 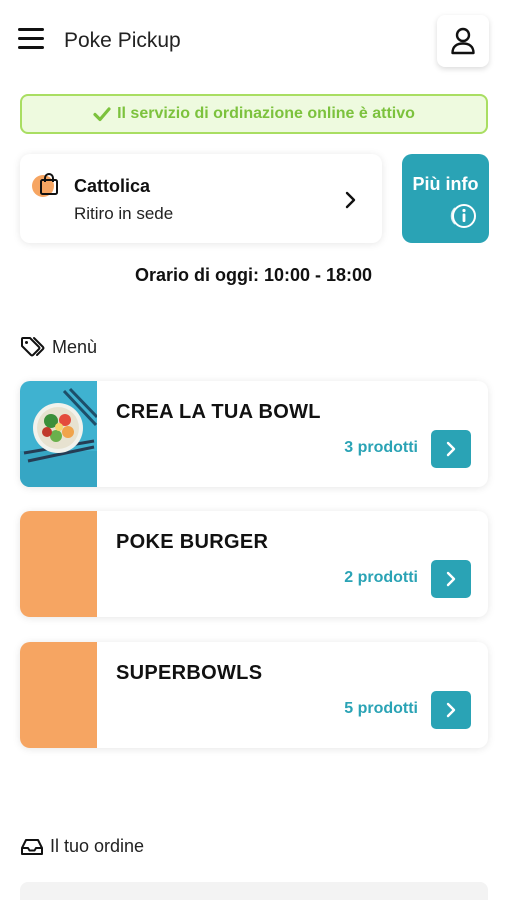 I want to click on menu-category-card: POKE BURGER 2 prodotti, so click(x=254, y=564).